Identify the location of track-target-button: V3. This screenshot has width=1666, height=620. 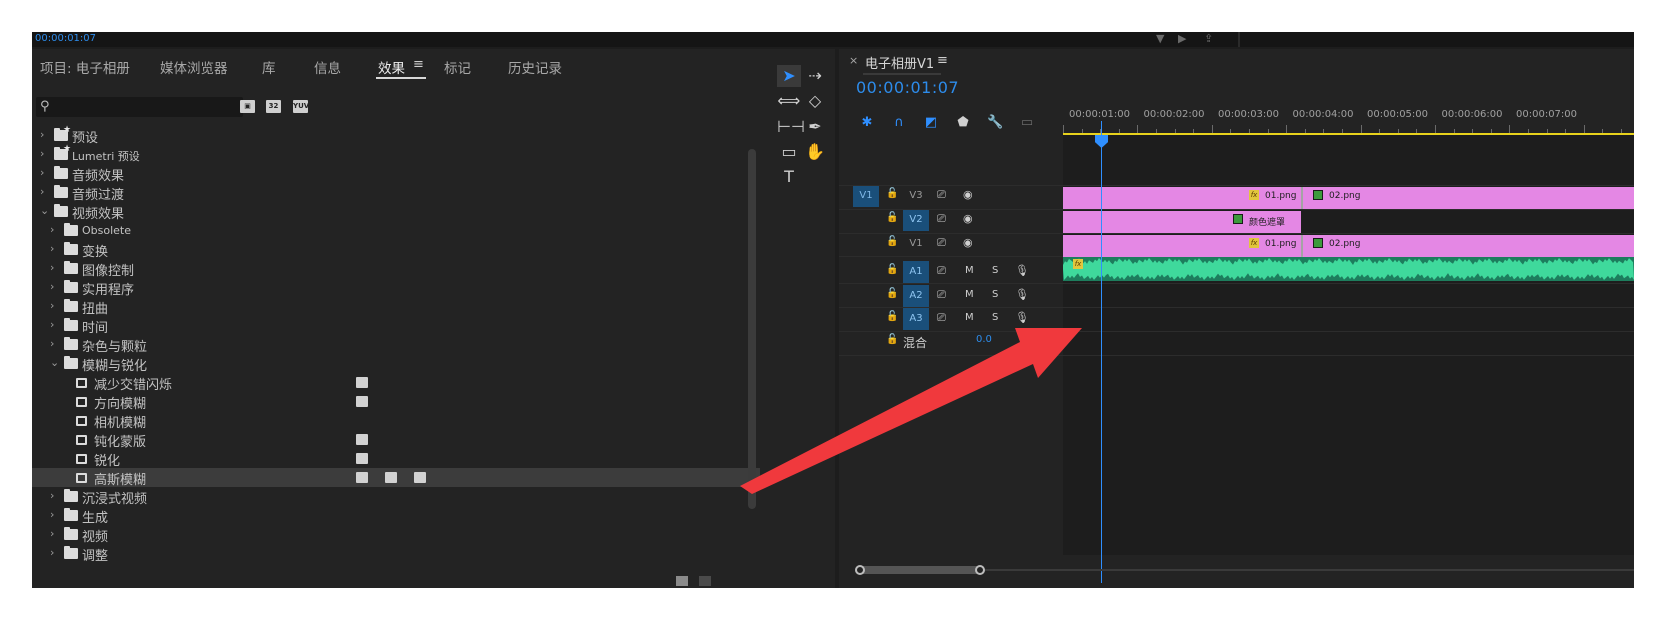
(916, 196).